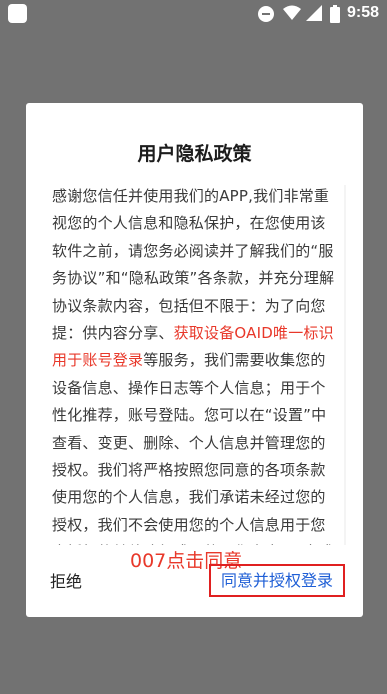  Describe the element at coordinates (292, 12) in the screenshot. I see `wifi-icon` at that location.